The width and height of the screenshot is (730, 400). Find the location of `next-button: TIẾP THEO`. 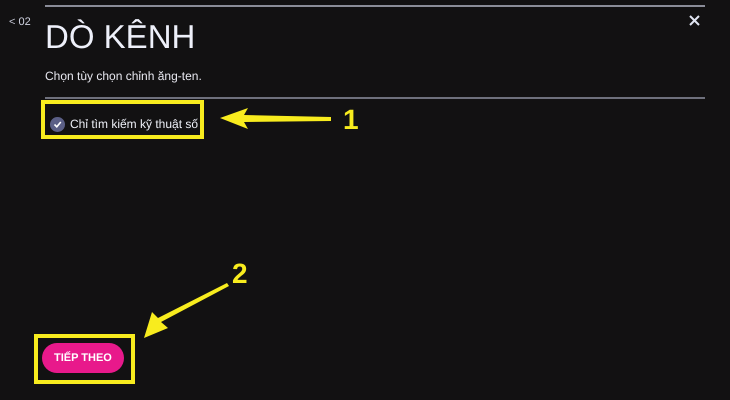

next-button: TIẾP THEO is located at coordinates (83, 358).